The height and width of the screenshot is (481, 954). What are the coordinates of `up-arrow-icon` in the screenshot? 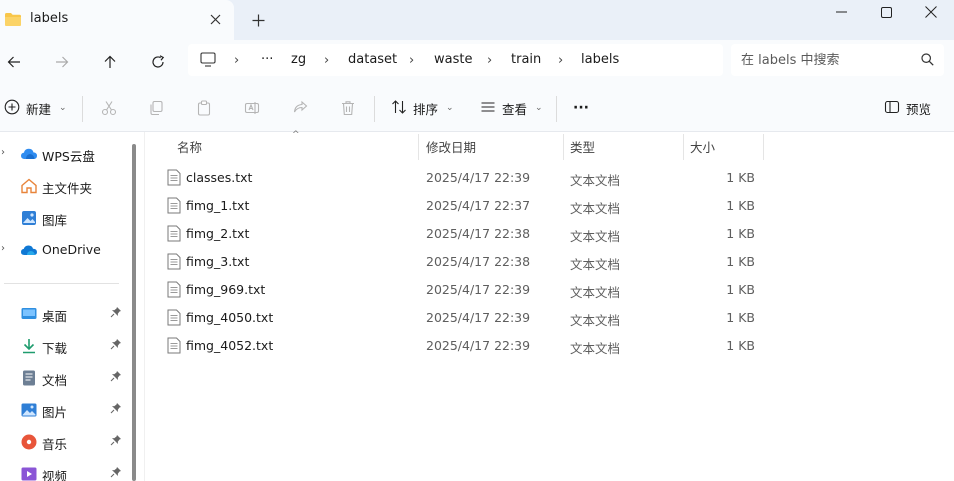 It's located at (110, 62).